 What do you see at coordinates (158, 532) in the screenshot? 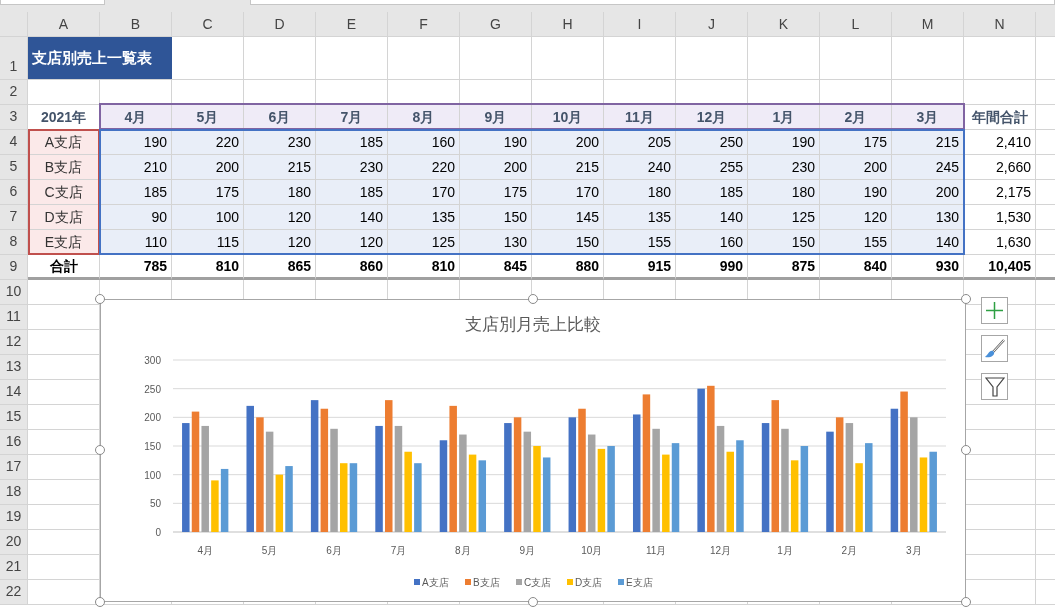
I see `axis-tick-label: 0` at bounding box center [158, 532].